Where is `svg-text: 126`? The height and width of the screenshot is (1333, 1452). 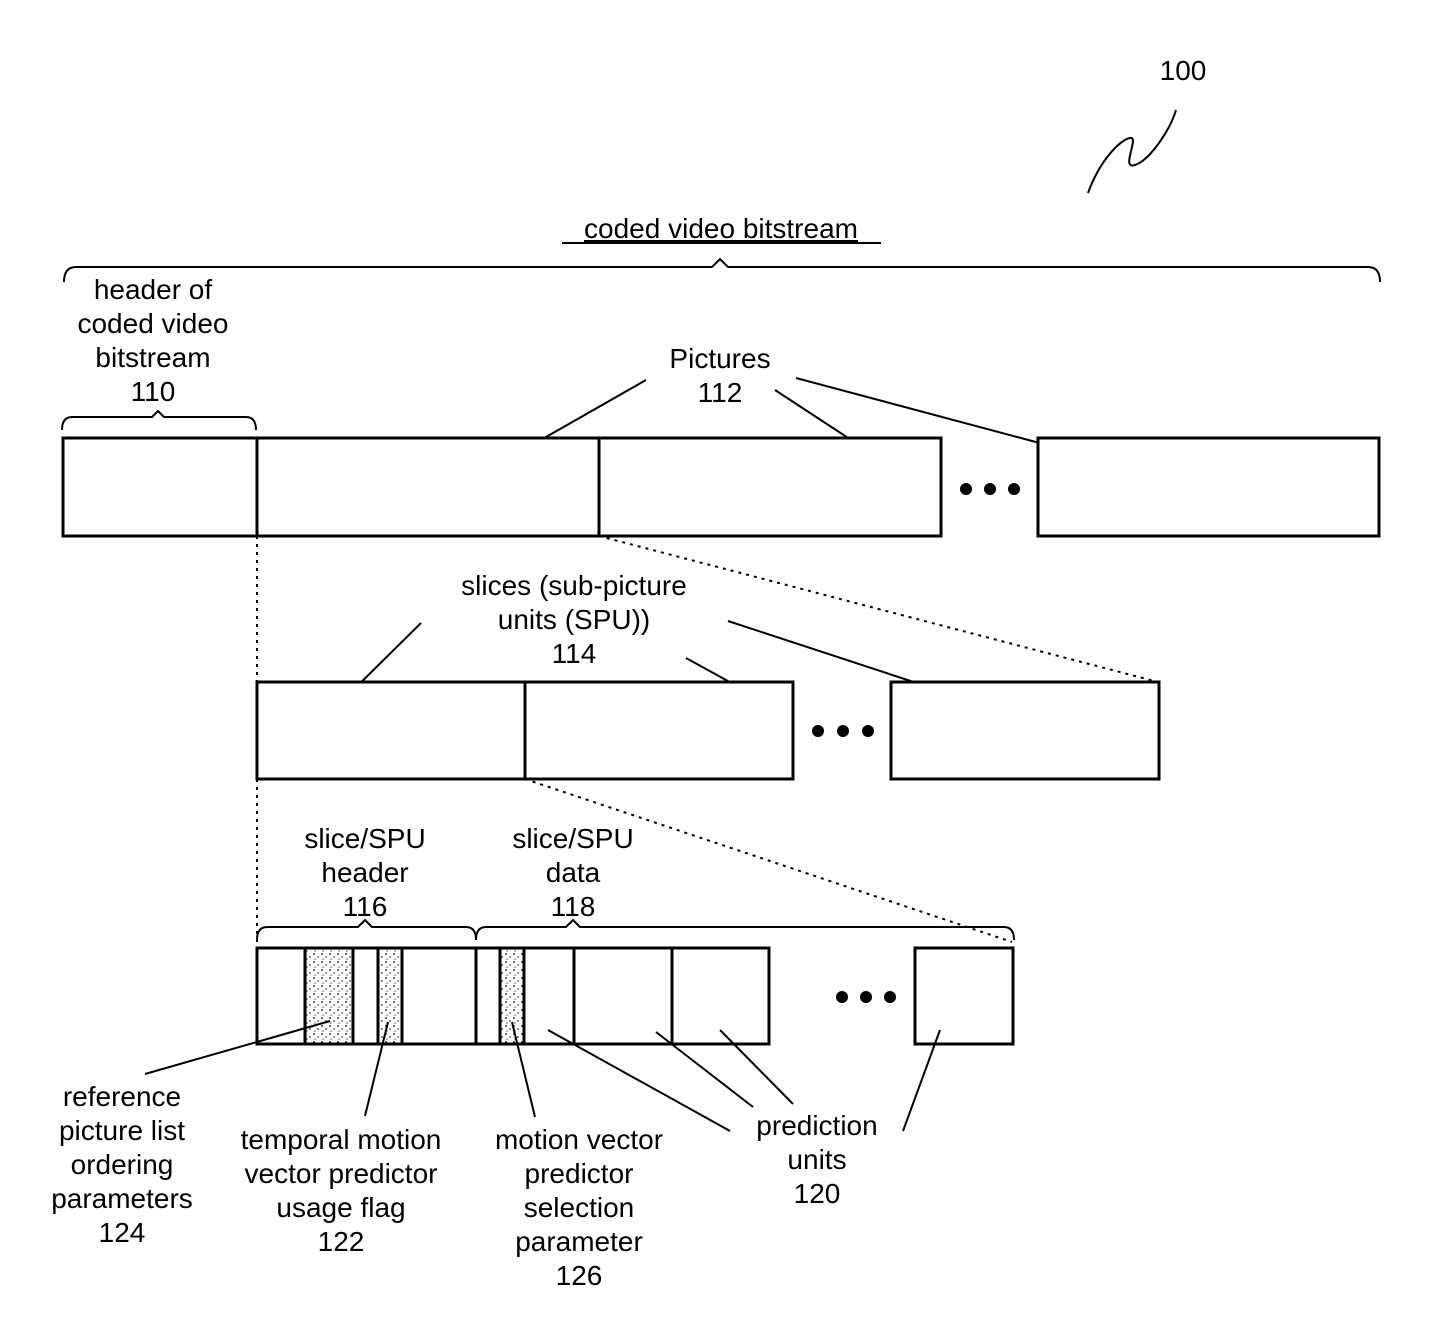
svg-text: 126 is located at coordinates (579, 1275).